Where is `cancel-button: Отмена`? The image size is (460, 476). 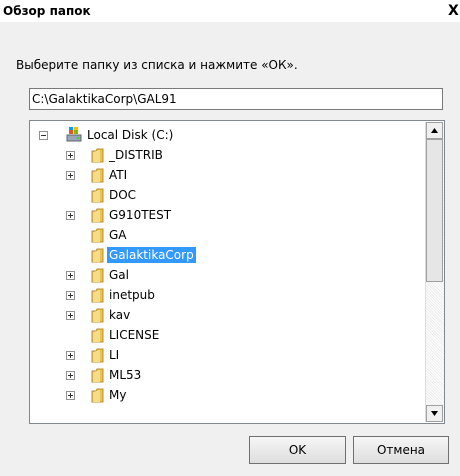
cancel-button: Отмена is located at coordinates (401, 450).